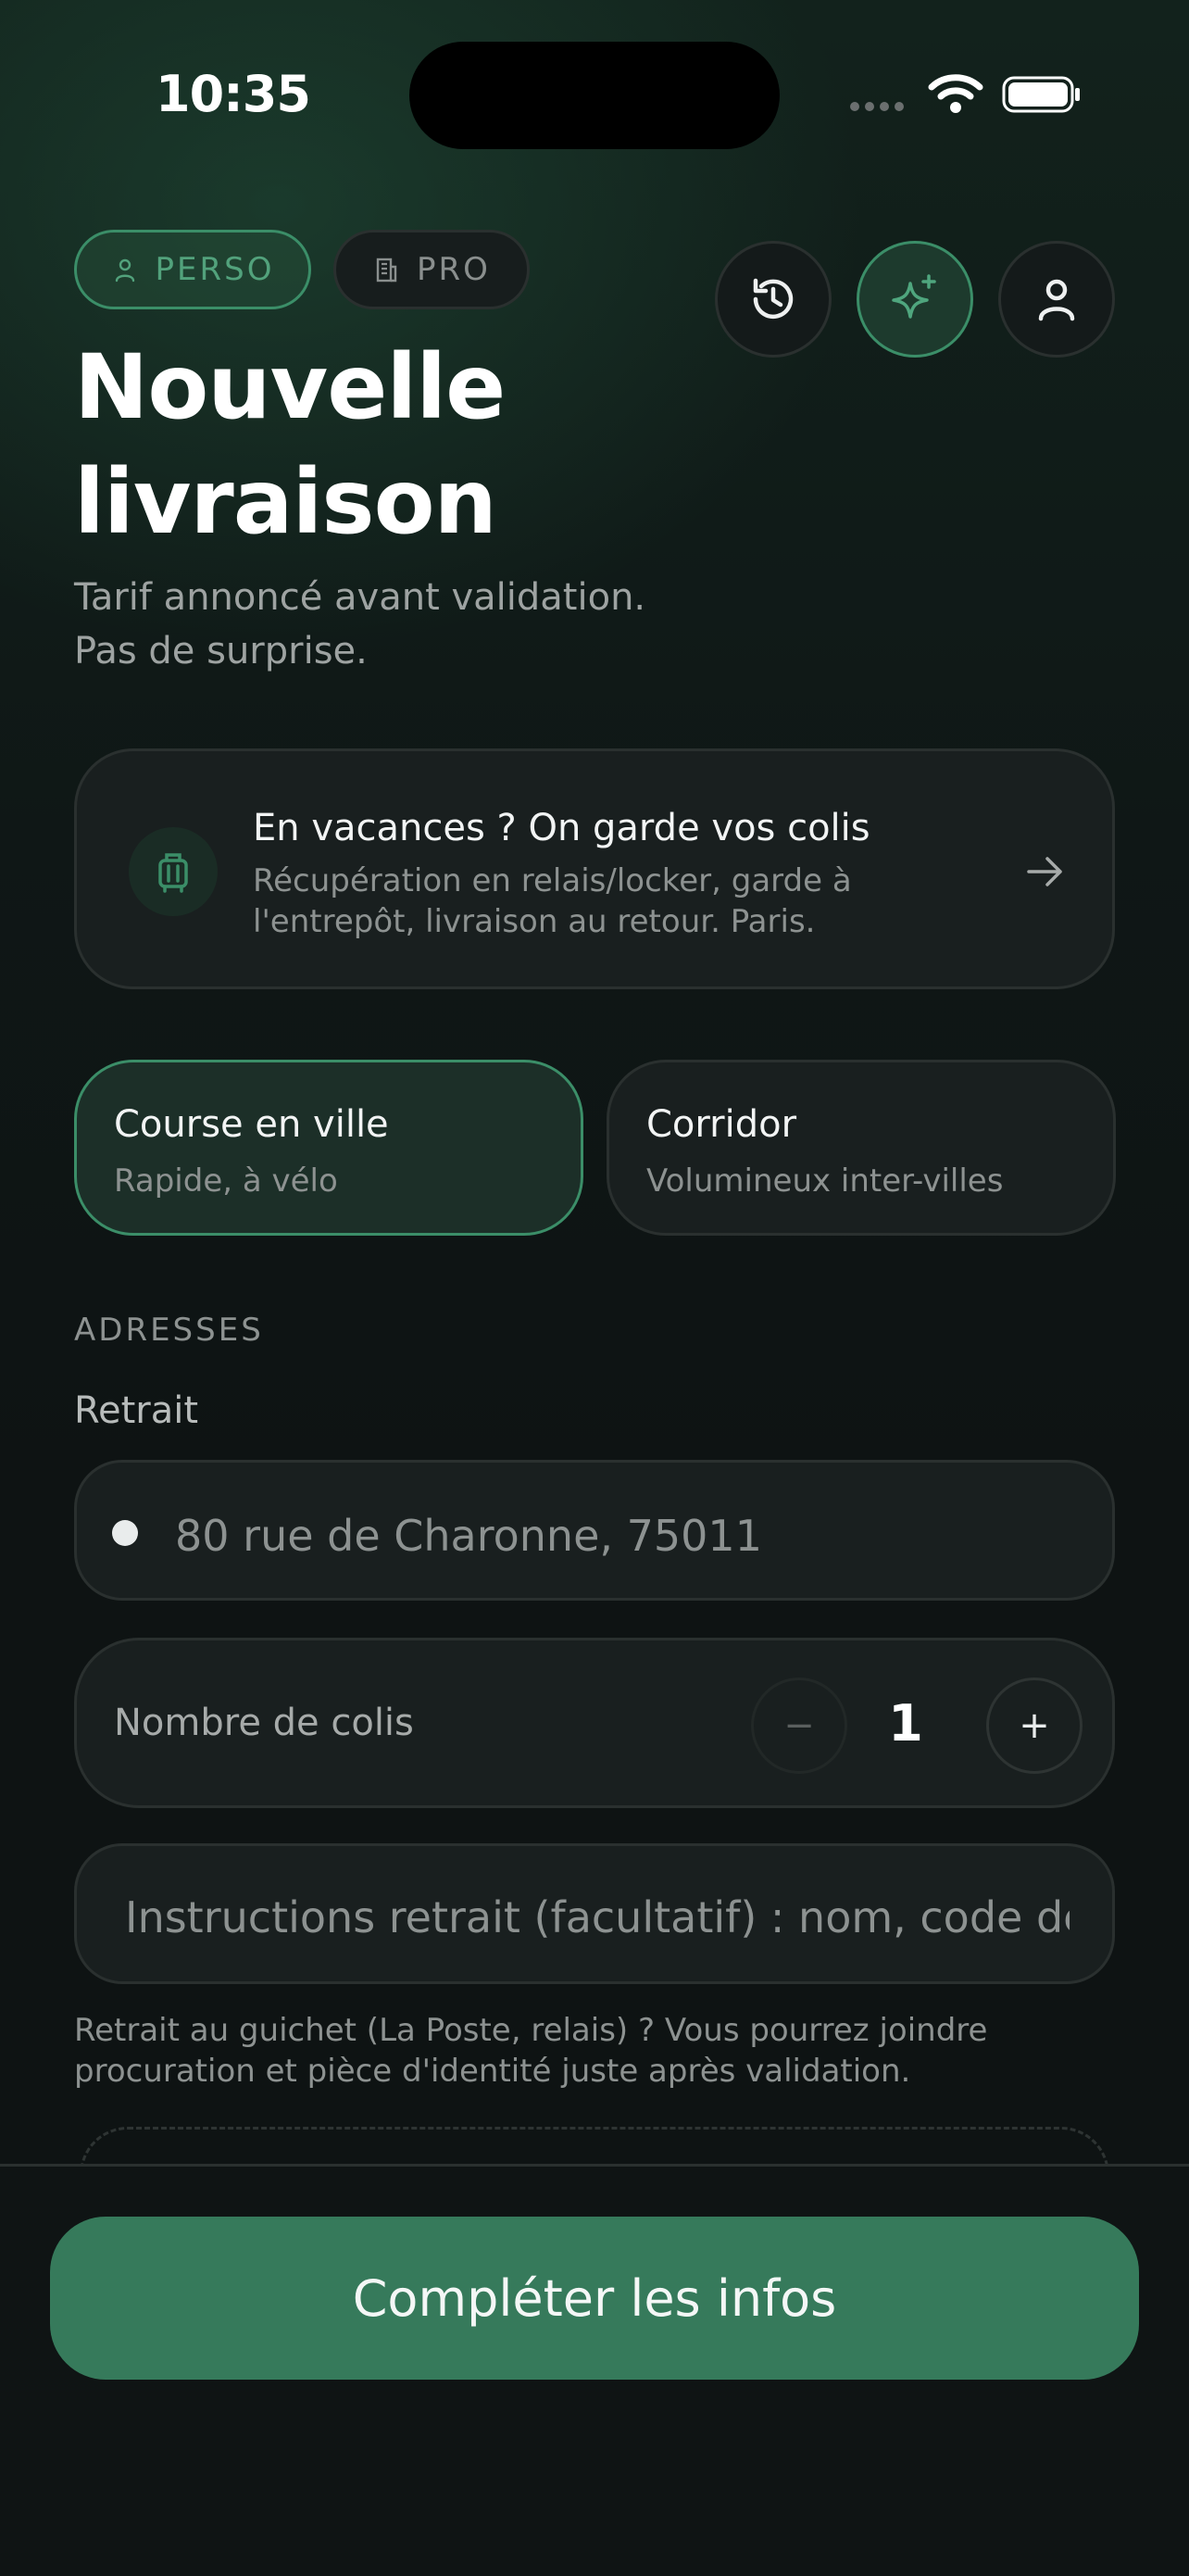 This screenshot has width=1189, height=2576. I want to click on history-icon, so click(773, 299).